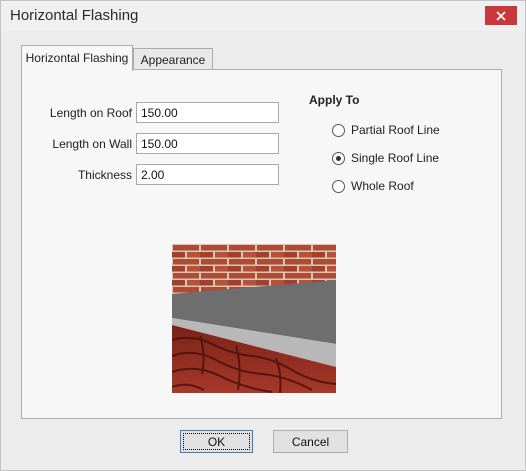 The width and height of the screenshot is (526, 471). I want to click on radio-label: Single Roof Line, so click(395, 158).